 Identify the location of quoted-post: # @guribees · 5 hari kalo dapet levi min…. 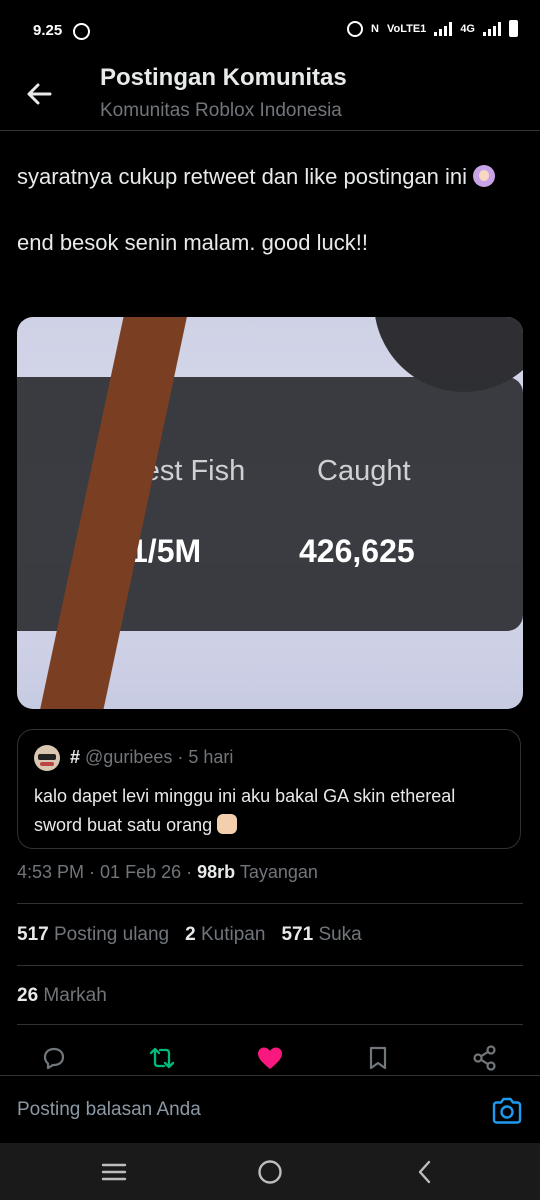
(269, 789).